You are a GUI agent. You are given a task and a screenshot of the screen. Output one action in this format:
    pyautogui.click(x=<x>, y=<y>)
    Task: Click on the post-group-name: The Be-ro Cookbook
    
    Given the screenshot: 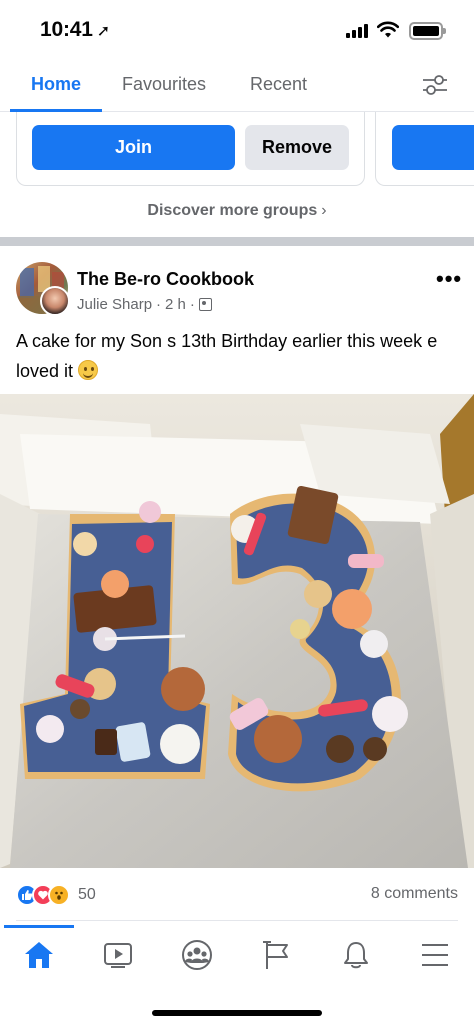 What is the action you would take?
    pyautogui.click(x=165, y=279)
    